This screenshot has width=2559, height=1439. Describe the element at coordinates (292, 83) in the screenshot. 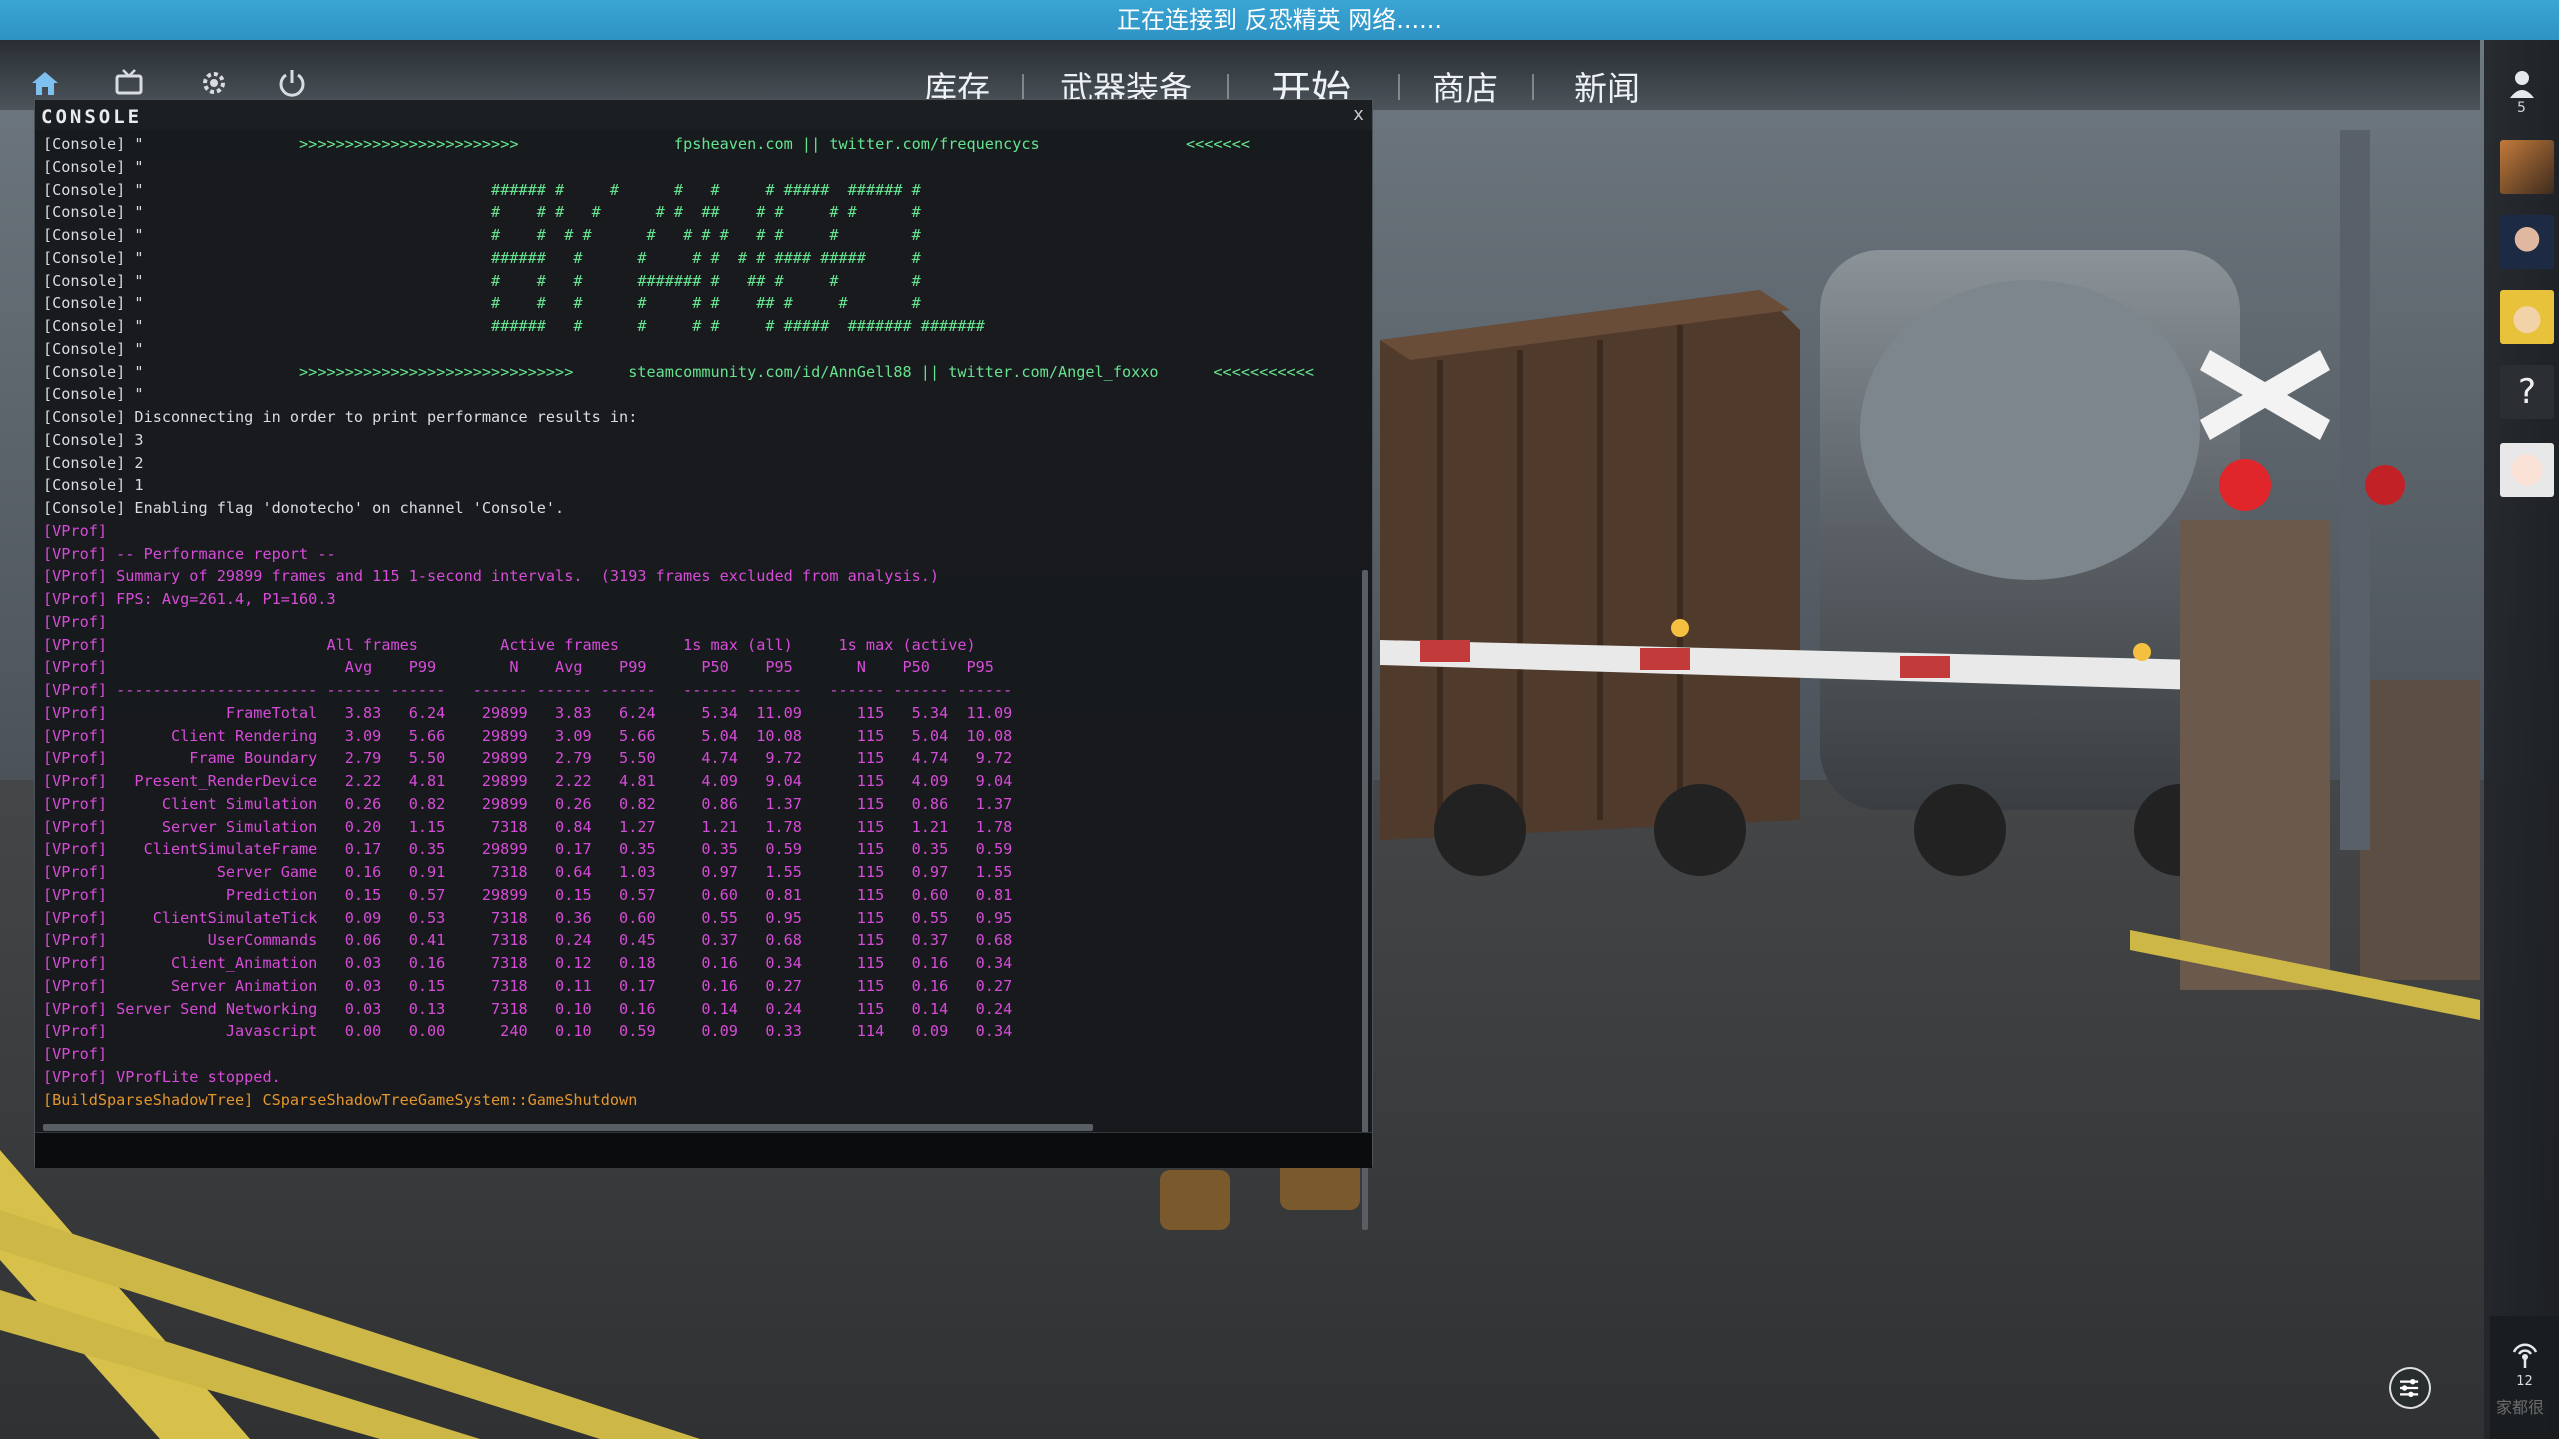

I see `power-icon` at that location.